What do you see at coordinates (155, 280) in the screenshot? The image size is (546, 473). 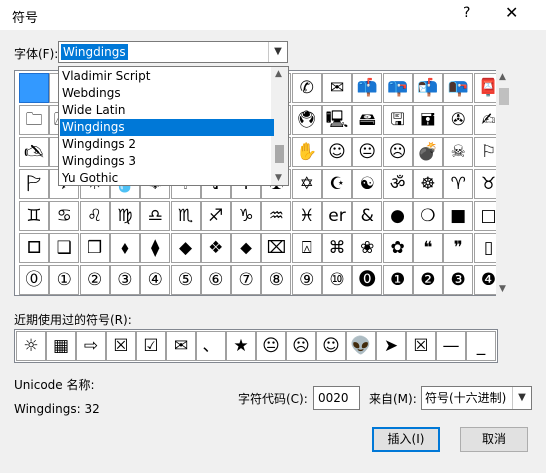 I see `symbol-cell: ④` at bounding box center [155, 280].